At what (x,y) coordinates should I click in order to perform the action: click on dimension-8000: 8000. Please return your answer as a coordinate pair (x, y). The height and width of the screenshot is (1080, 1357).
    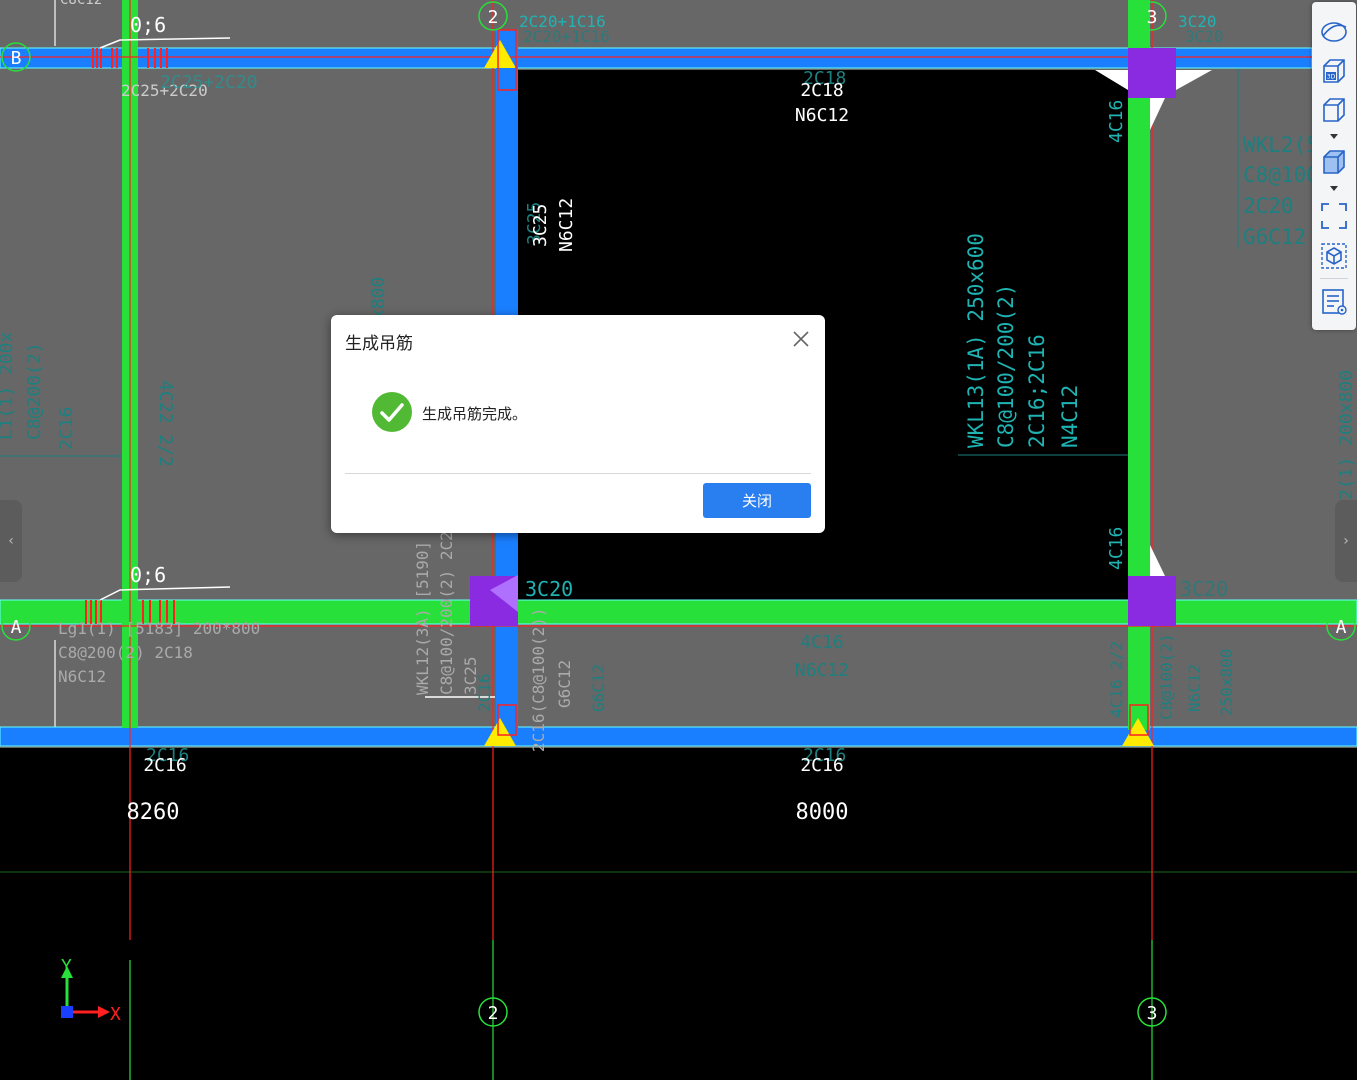
    Looking at the image, I should click on (822, 812).